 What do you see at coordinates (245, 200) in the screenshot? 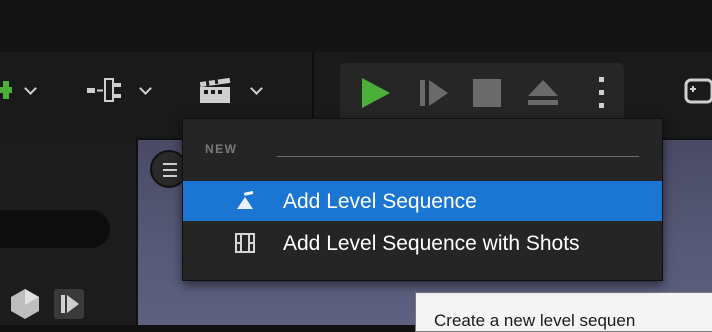
I see `level-sequence-icon` at bounding box center [245, 200].